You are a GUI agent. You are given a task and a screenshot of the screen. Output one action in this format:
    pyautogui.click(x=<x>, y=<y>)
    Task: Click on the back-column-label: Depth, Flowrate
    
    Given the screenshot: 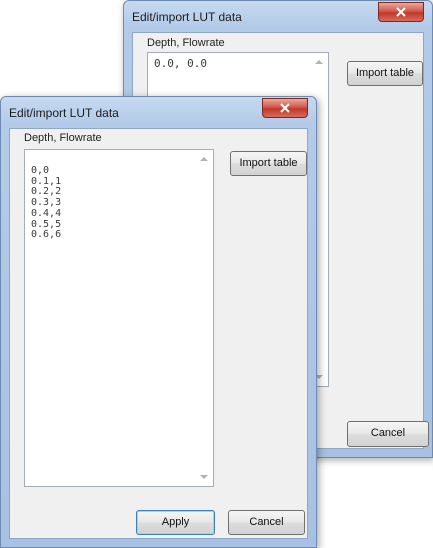 What is the action you would take?
    pyautogui.click(x=186, y=43)
    